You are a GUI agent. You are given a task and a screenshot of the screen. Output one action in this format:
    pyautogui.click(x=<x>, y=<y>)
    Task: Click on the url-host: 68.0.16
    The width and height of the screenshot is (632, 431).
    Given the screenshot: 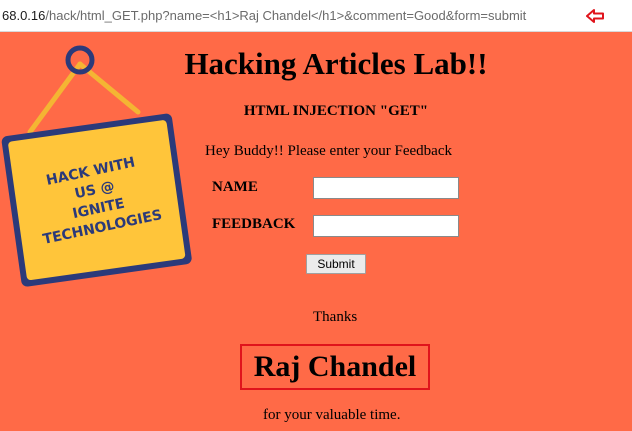 What is the action you would take?
    pyautogui.click(x=24, y=15)
    